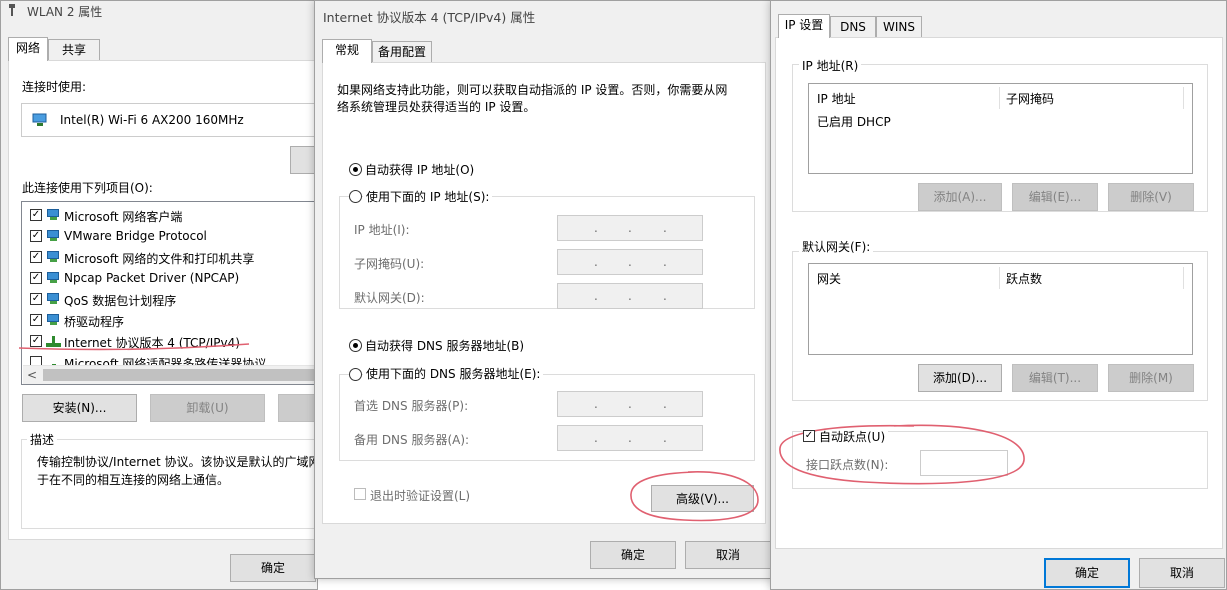 The height and width of the screenshot is (590, 1227). What do you see at coordinates (829, 278) in the screenshot?
I see `column-header: 网关` at bounding box center [829, 278].